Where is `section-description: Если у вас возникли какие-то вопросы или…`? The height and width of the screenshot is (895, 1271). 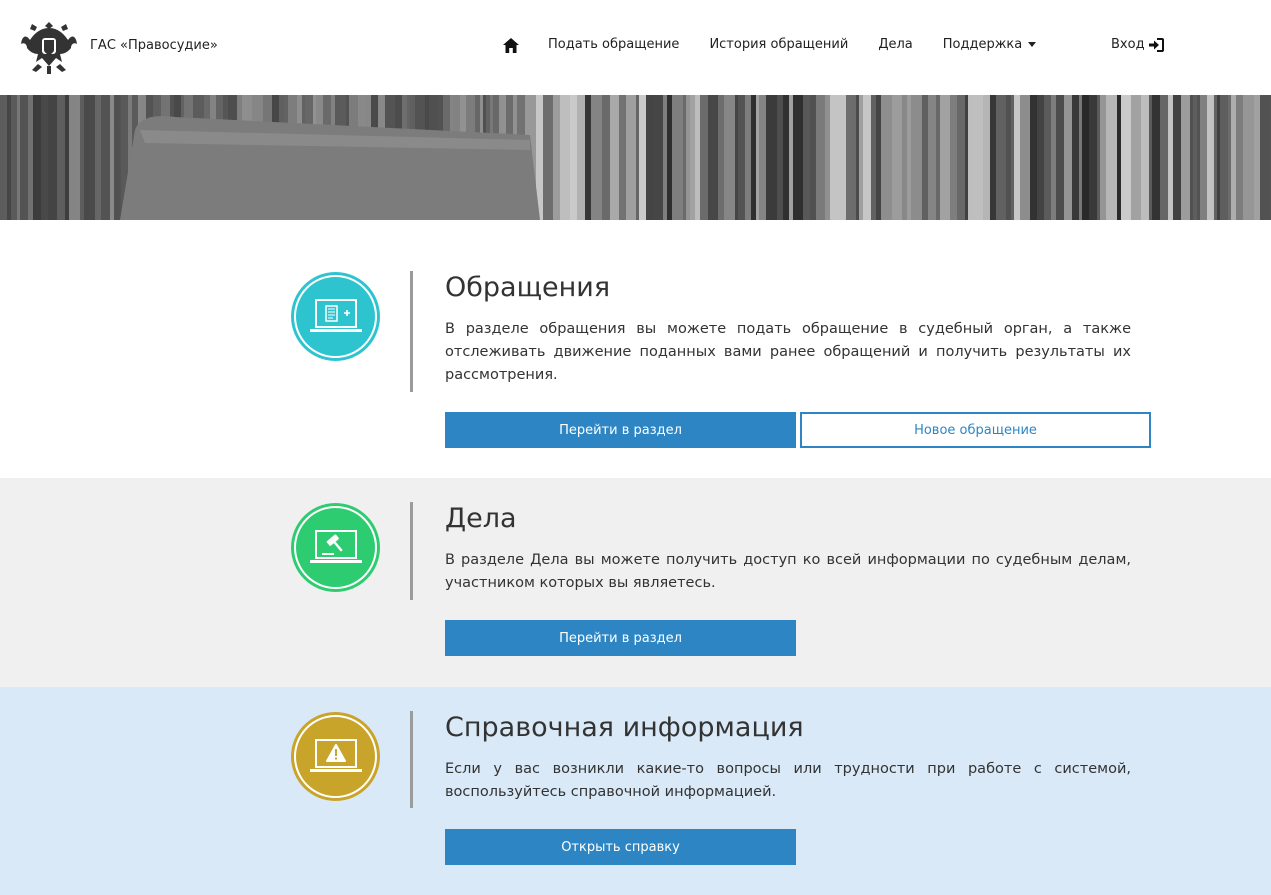 section-description: Если у вас возникли какие-то вопросы или… is located at coordinates (788, 780).